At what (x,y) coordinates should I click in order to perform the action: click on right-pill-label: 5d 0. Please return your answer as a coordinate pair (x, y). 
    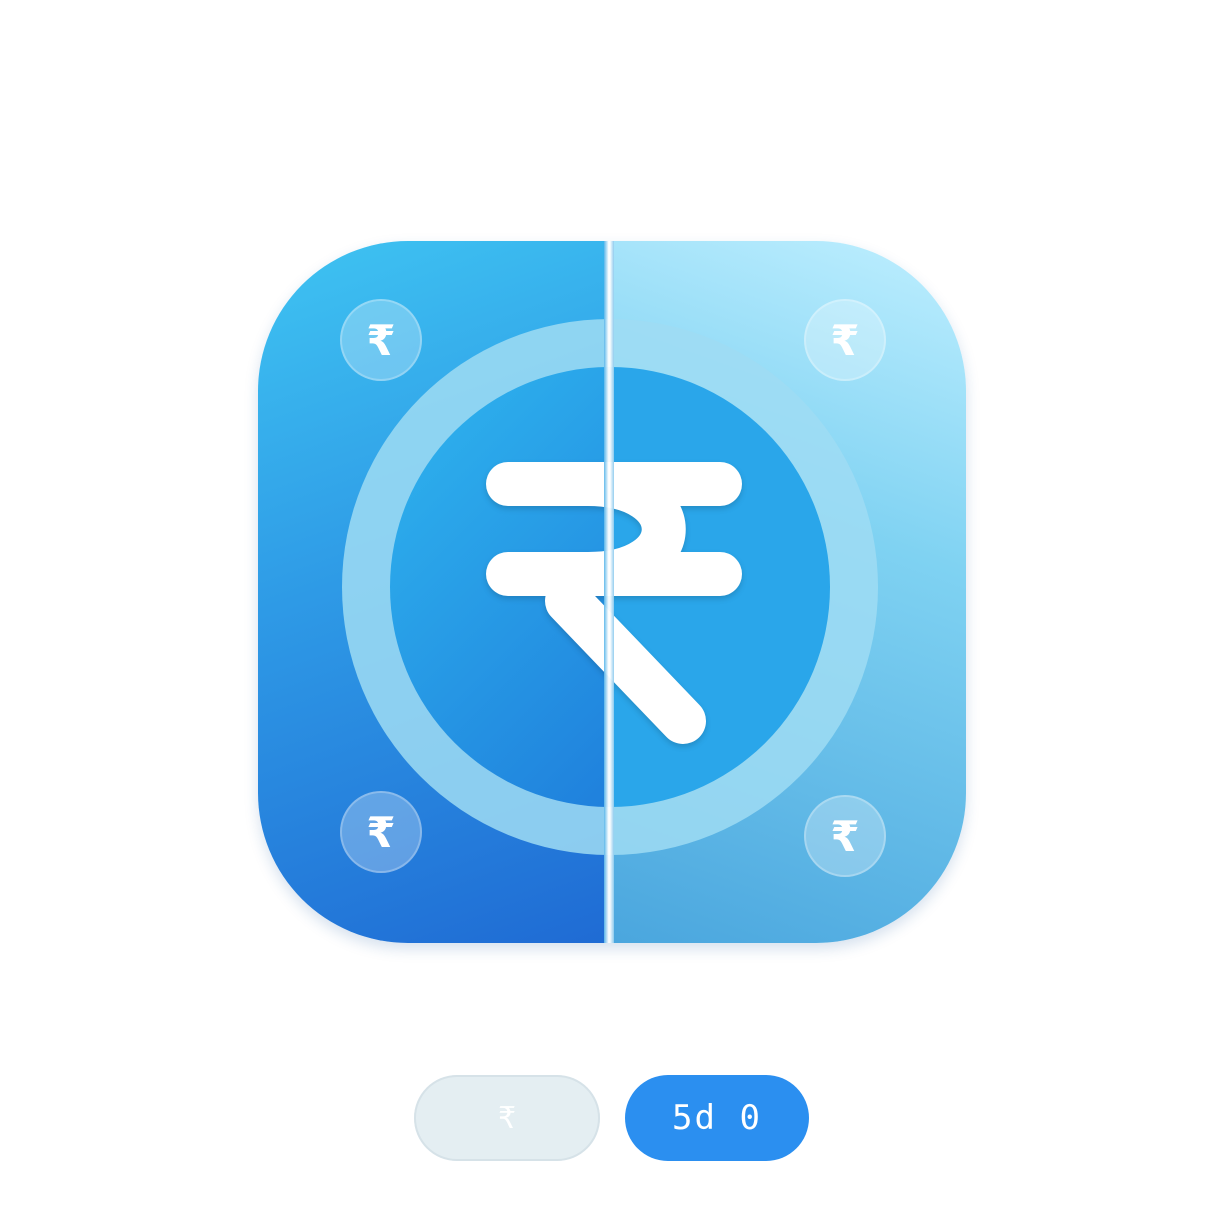
    Looking at the image, I should click on (717, 1118).